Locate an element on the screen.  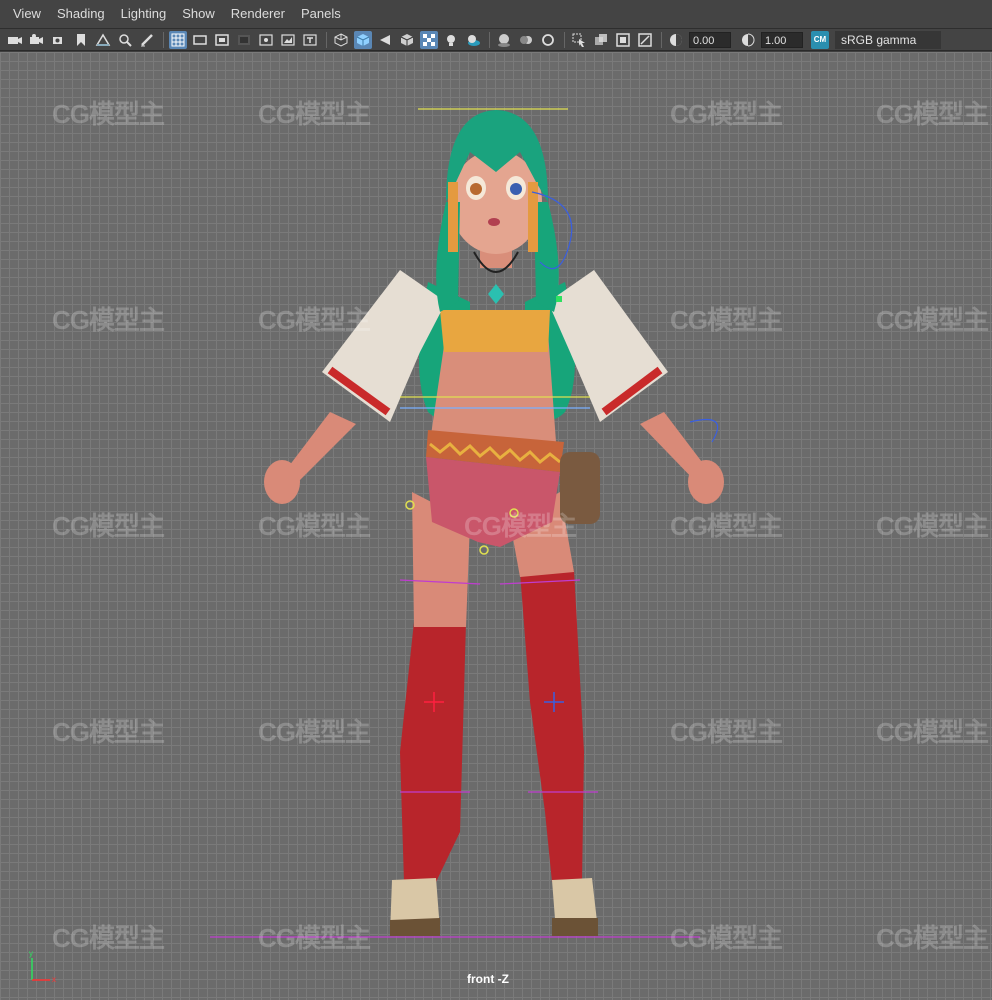
gamma-icon is located at coordinates (748, 40).